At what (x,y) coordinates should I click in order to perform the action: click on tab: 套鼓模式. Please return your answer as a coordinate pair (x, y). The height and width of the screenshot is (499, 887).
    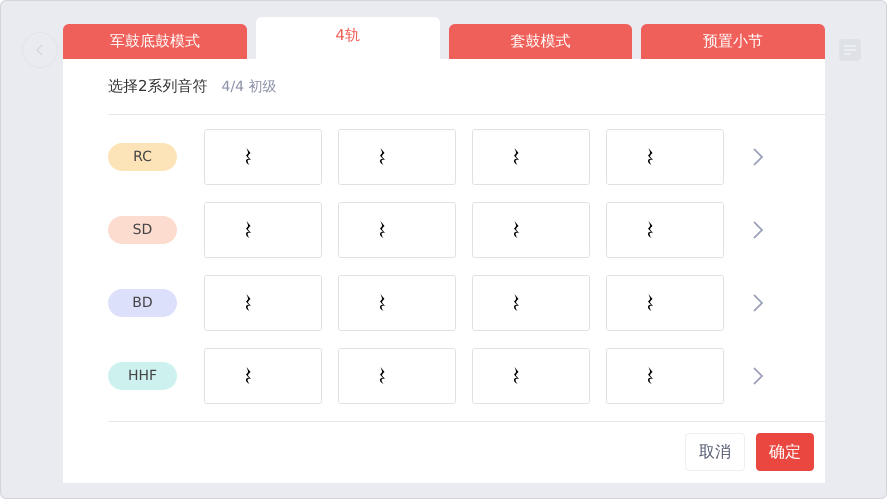
    Looking at the image, I should click on (540, 41).